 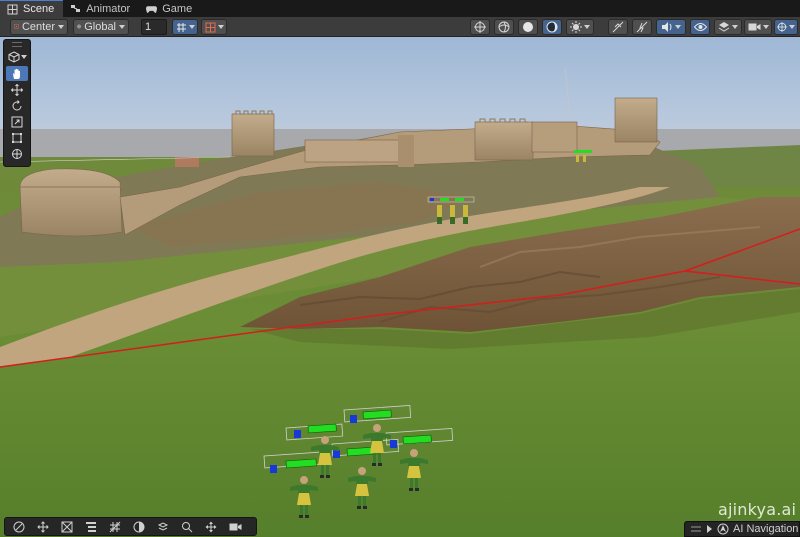 What do you see at coordinates (757, 509) in the screenshot?
I see `watermark: ajinkya.ai` at bounding box center [757, 509].